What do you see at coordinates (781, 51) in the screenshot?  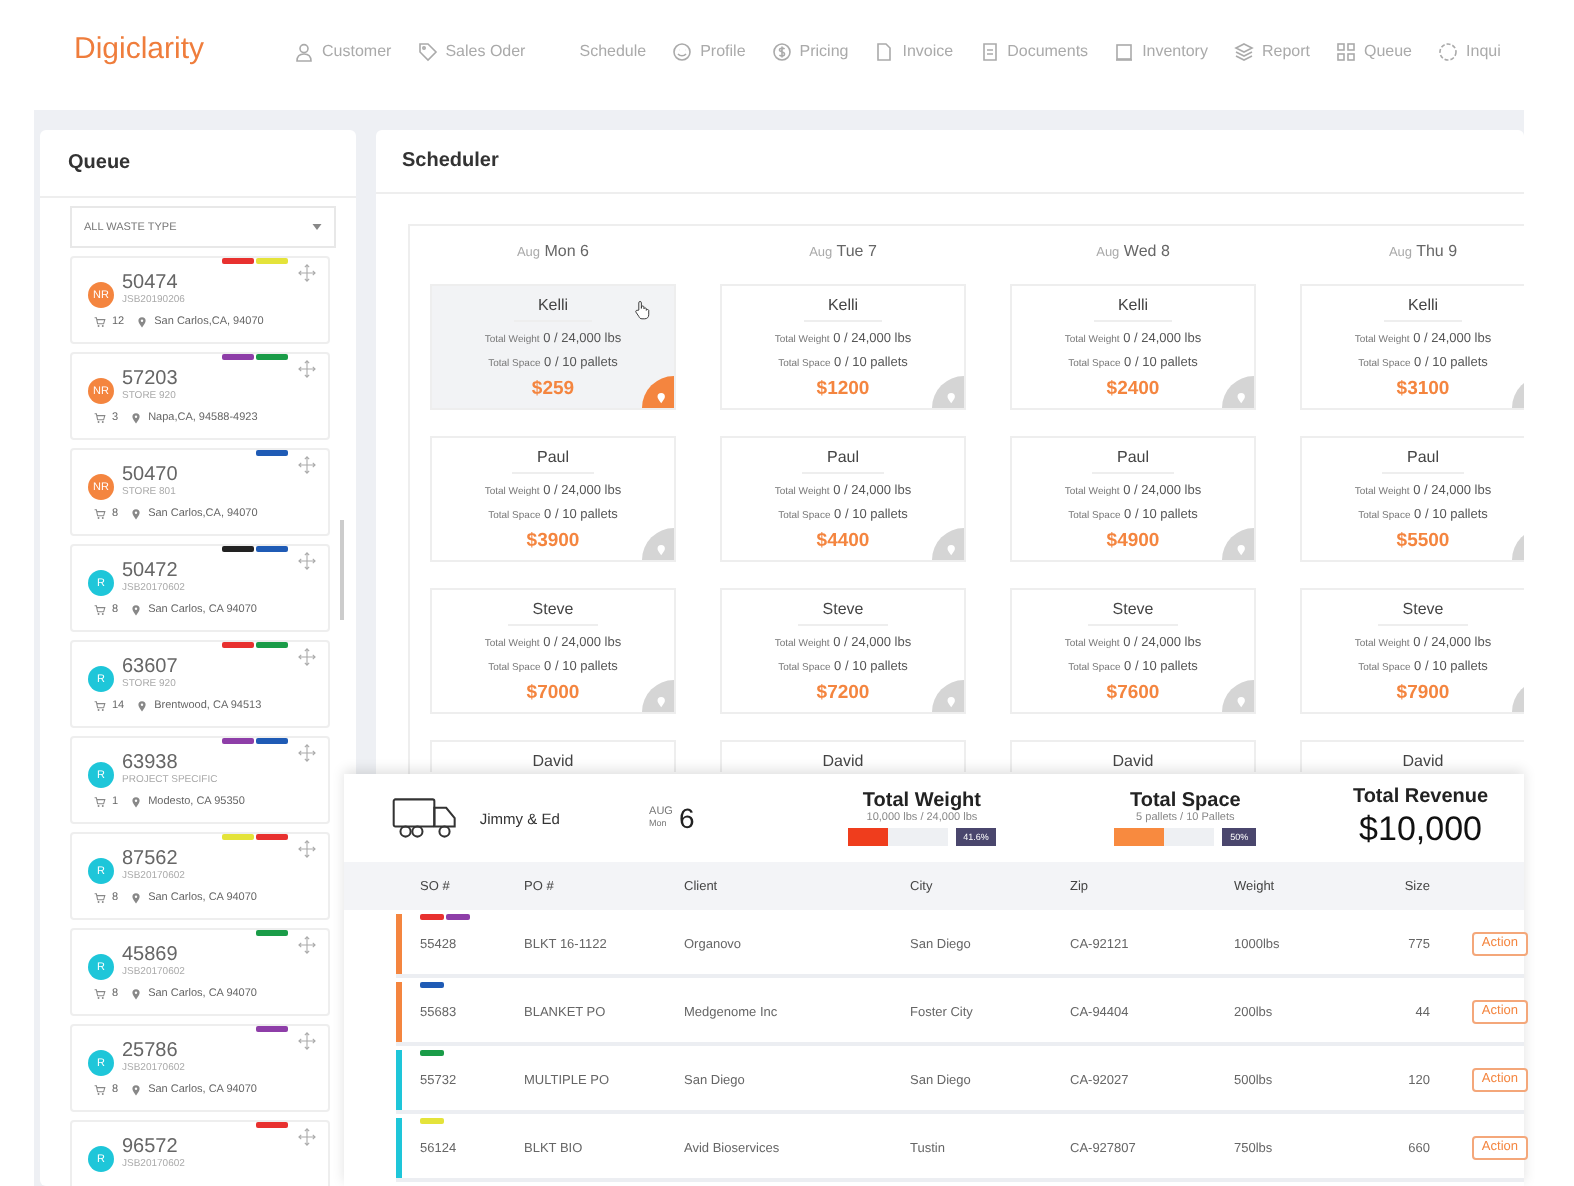 I see `dollar-icon` at bounding box center [781, 51].